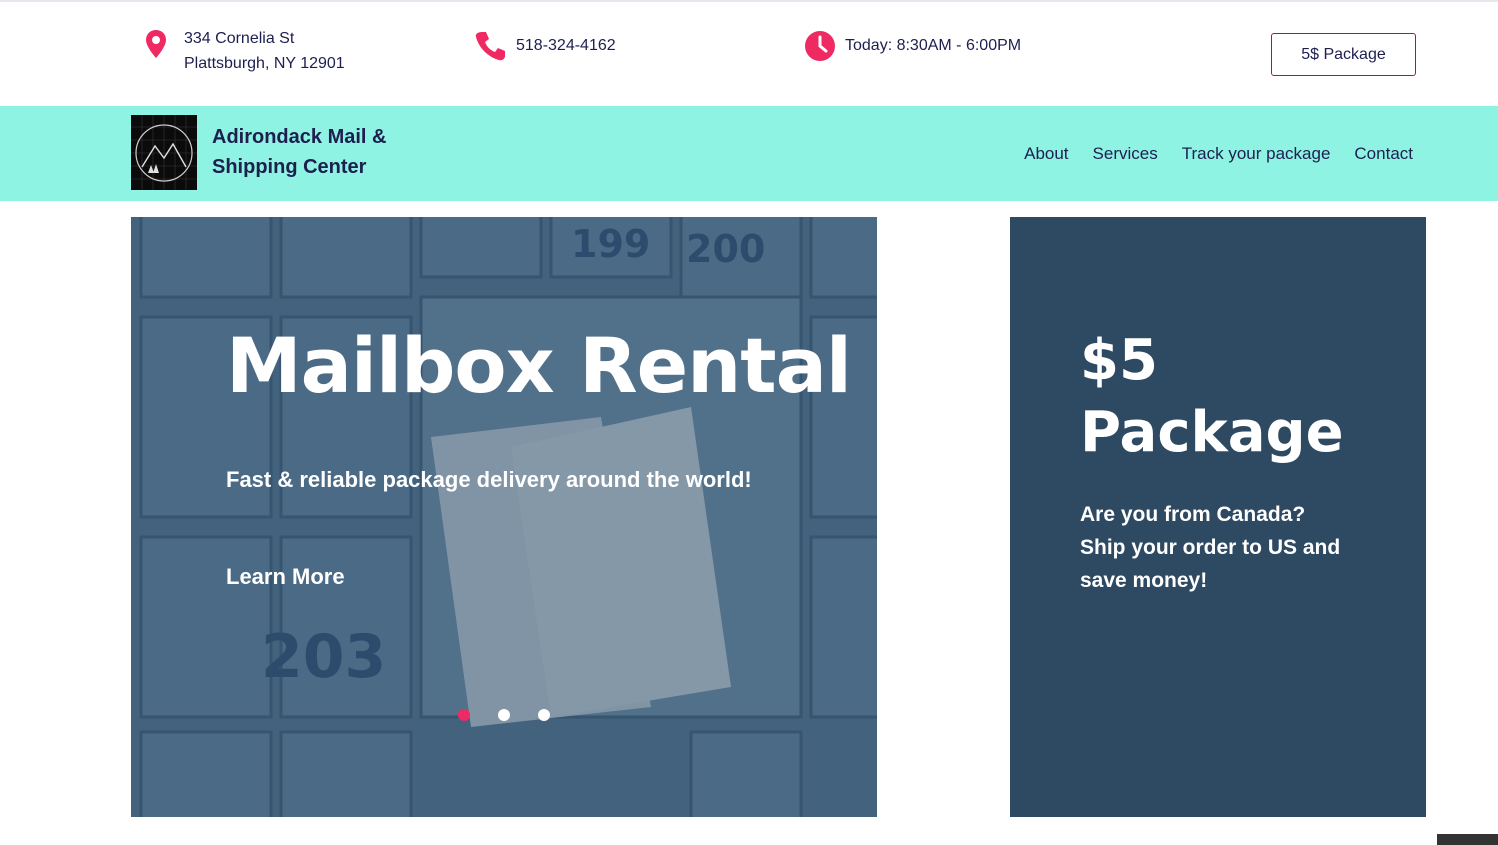  I want to click on hours-info: Today: 8:30AM - 6:00PM, so click(913, 48).